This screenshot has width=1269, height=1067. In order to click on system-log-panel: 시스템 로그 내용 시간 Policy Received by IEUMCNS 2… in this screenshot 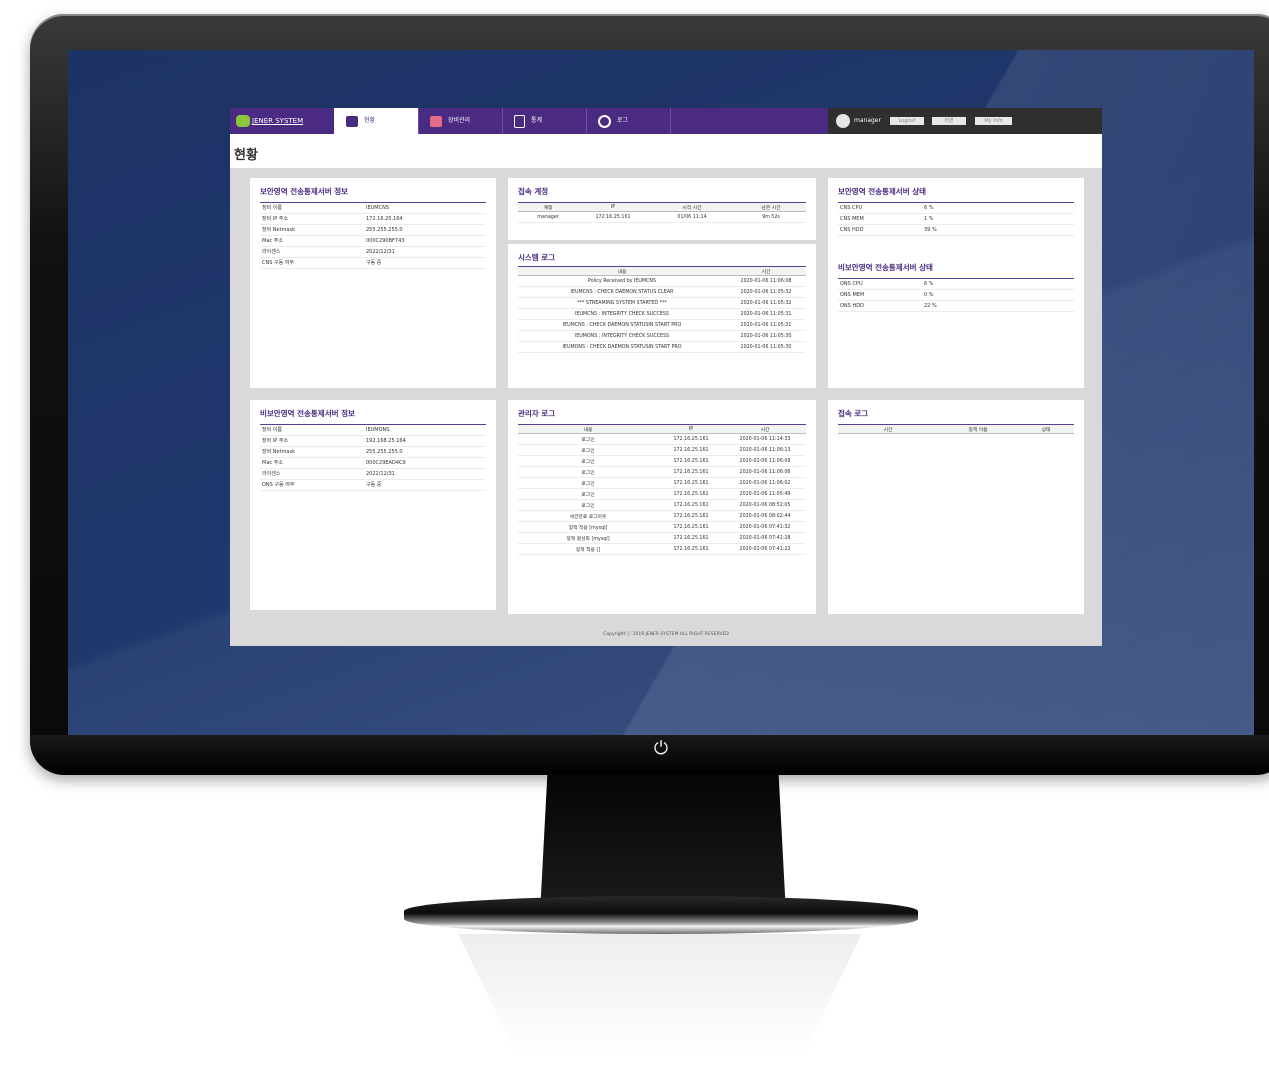, I will do `click(662, 316)`.